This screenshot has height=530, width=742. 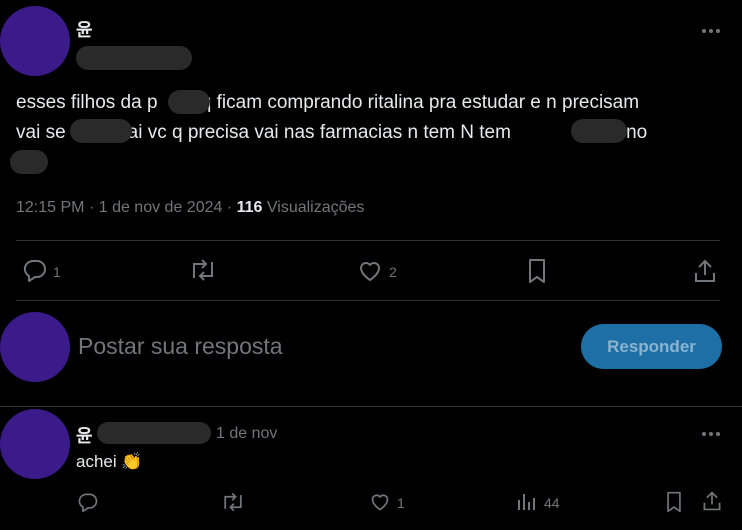 I want to click on reply-views-count: 44, so click(x=552, y=503).